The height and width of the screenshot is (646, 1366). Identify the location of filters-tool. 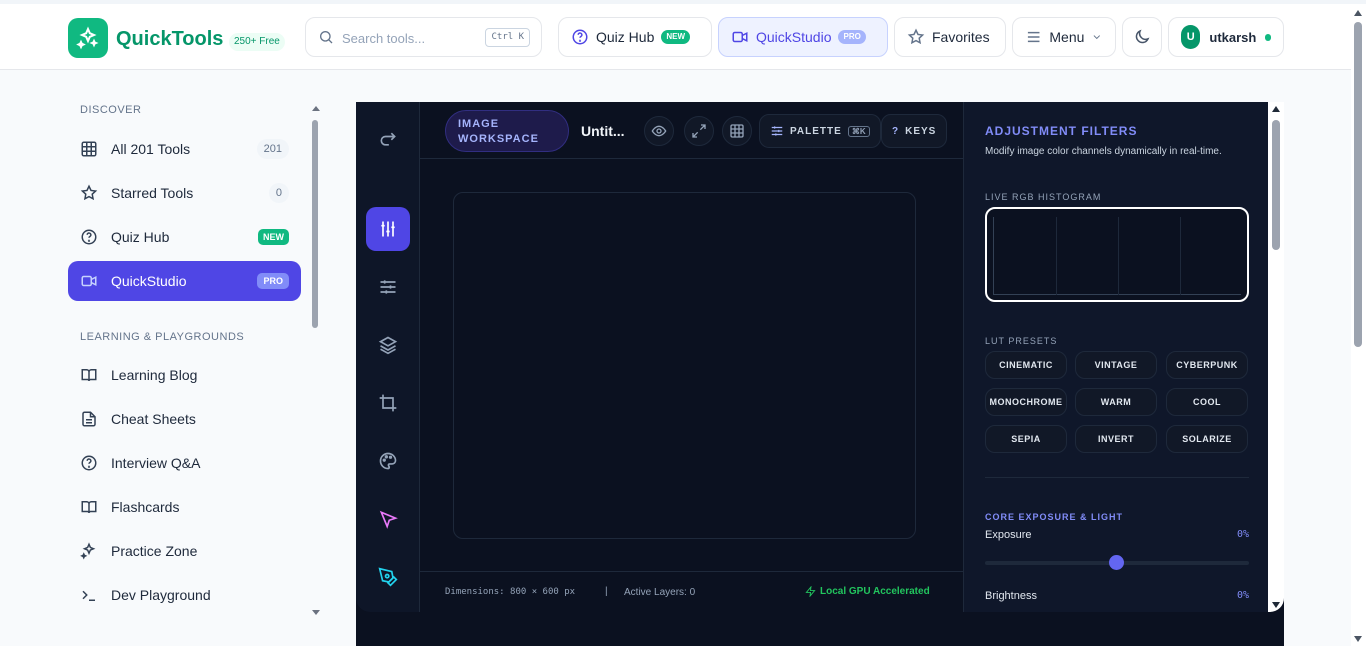
(388, 287).